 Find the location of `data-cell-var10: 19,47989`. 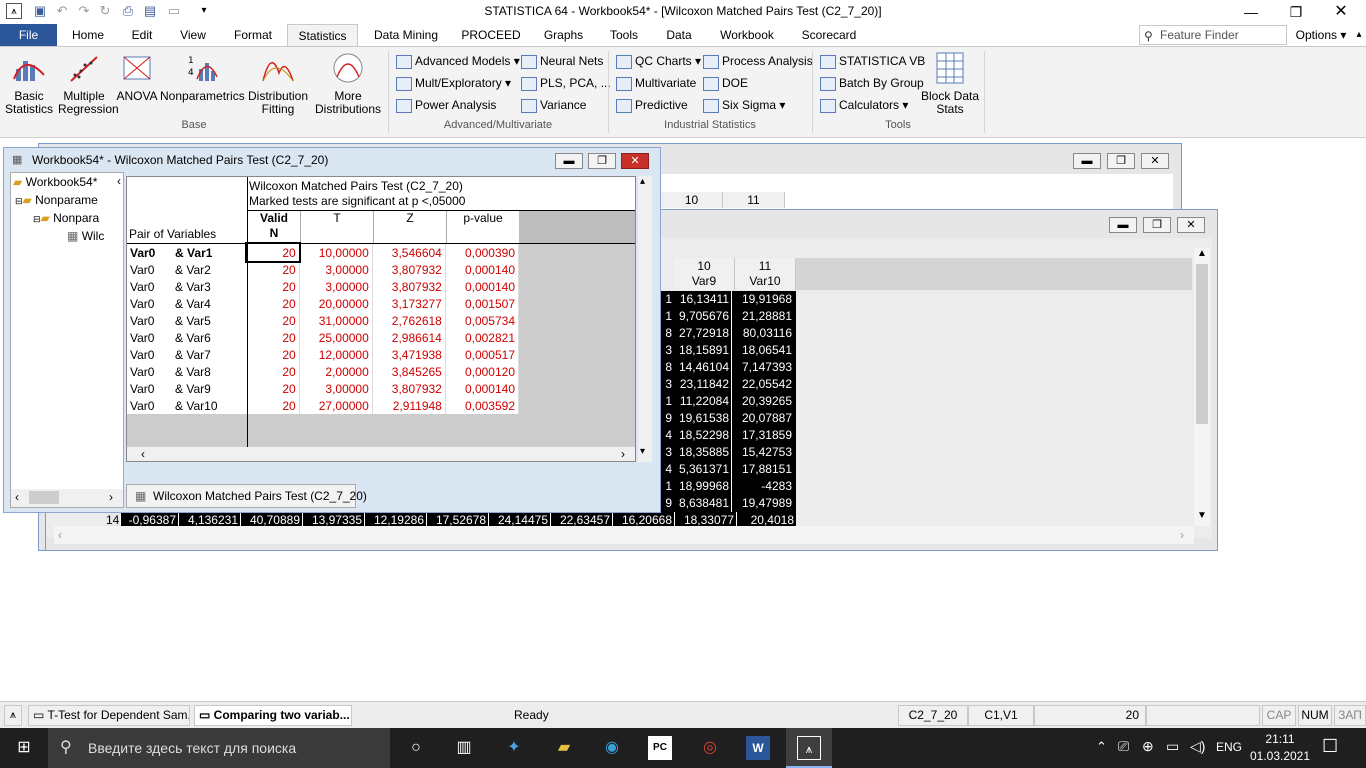

data-cell-var10: 19,47989 is located at coordinates (764, 503).